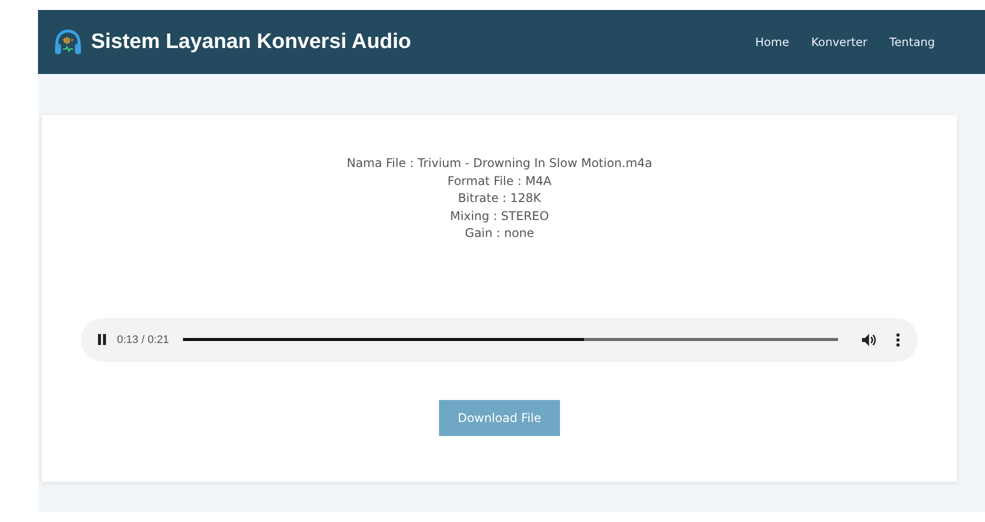 The image size is (985, 522). I want to click on file-info-text: Bitrate : 128K, so click(500, 198).